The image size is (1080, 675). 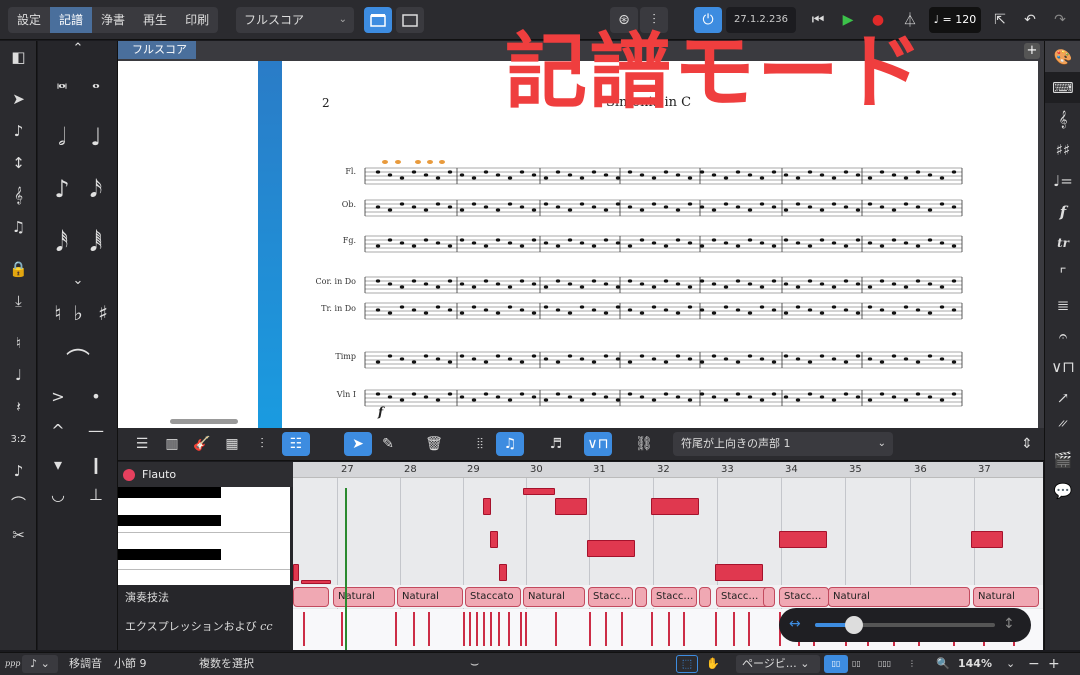 I want to click on horizontal-scrollbar, so click(x=204, y=421).